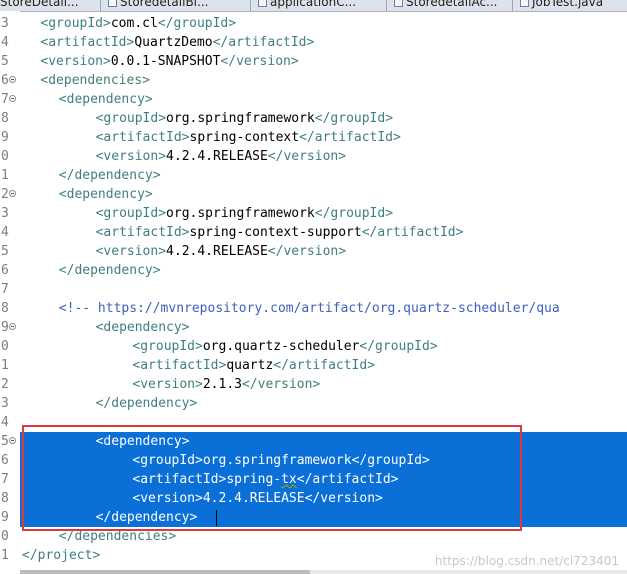 The image size is (627, 574). I want to click on horizontal-scrollbar-thumb, so click(165, 572).